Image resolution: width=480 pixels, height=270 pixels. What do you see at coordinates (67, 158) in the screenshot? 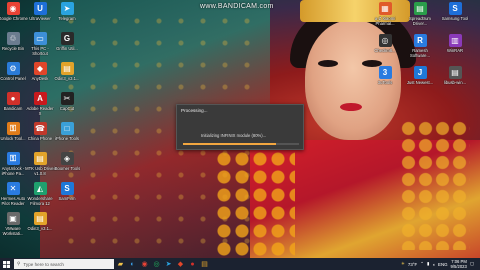
I see `iboomer-tools-icon: ◈` at bounding box center [67, 158].